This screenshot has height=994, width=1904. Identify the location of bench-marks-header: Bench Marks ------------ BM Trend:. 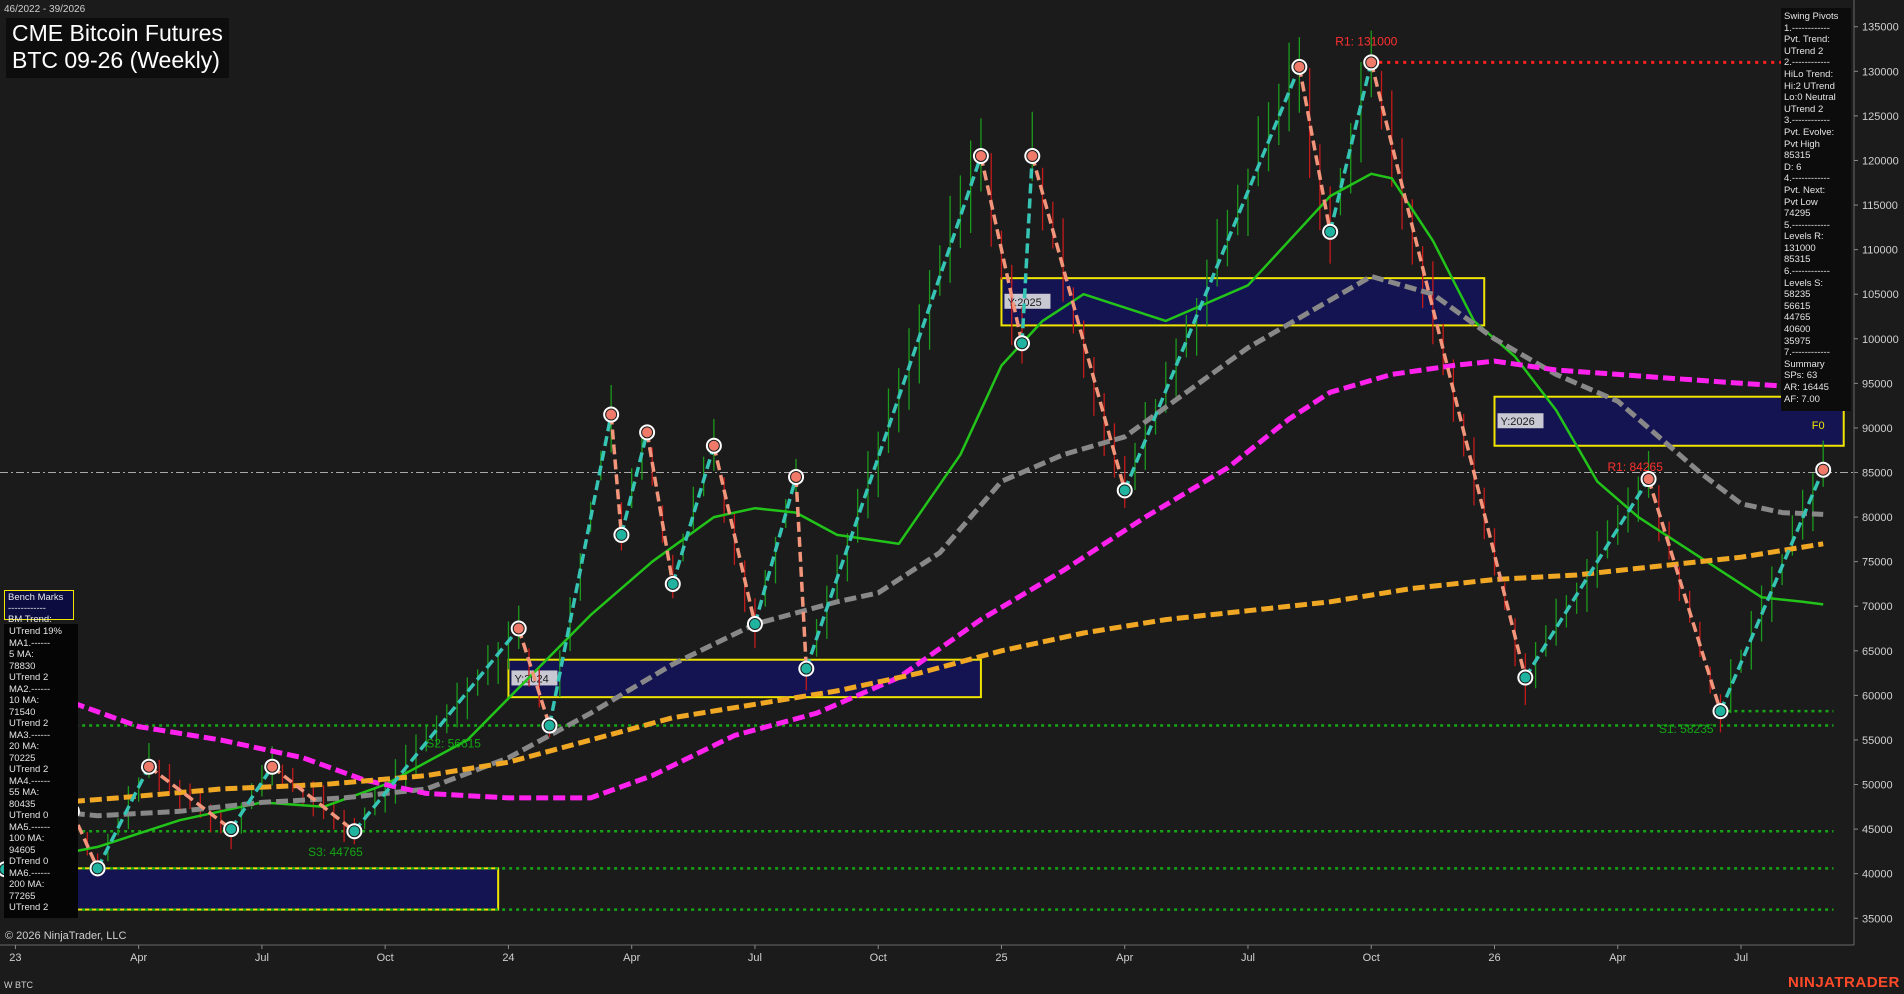
(39, 607).